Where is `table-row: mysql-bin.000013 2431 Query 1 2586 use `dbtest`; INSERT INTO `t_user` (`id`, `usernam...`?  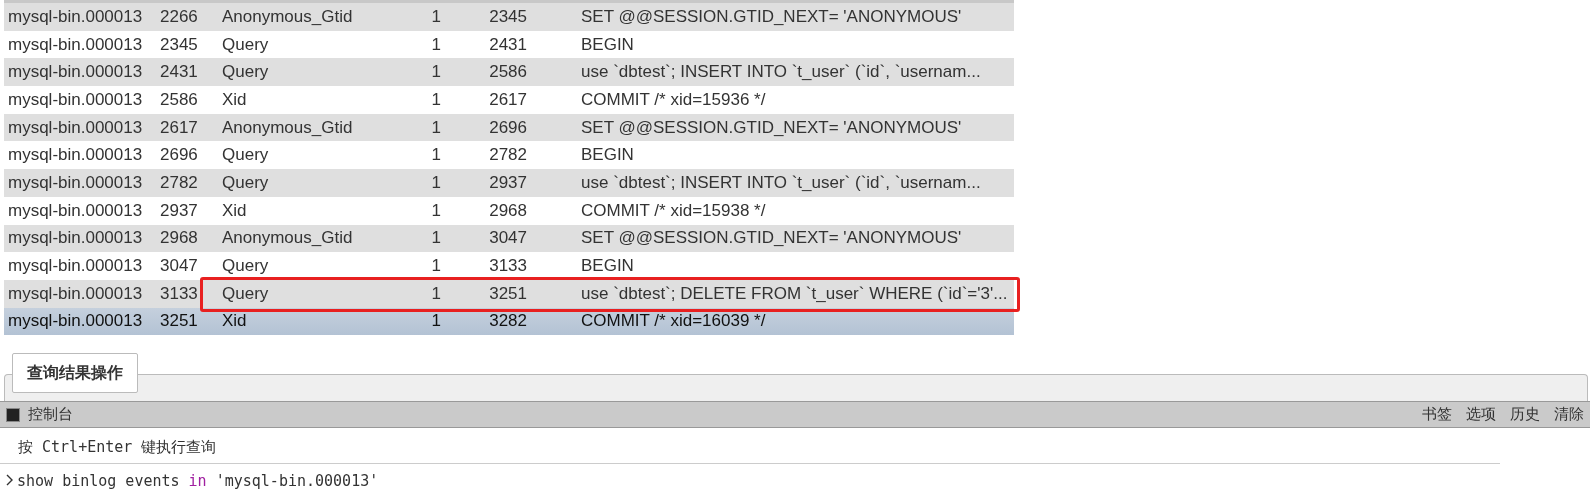 table-row: mysql-bin.000013 2431 Query 1 2586 use `dbtest`; INSERT INTO `t_user` (`id`, `usernam... is located at coordinates (509, 72).